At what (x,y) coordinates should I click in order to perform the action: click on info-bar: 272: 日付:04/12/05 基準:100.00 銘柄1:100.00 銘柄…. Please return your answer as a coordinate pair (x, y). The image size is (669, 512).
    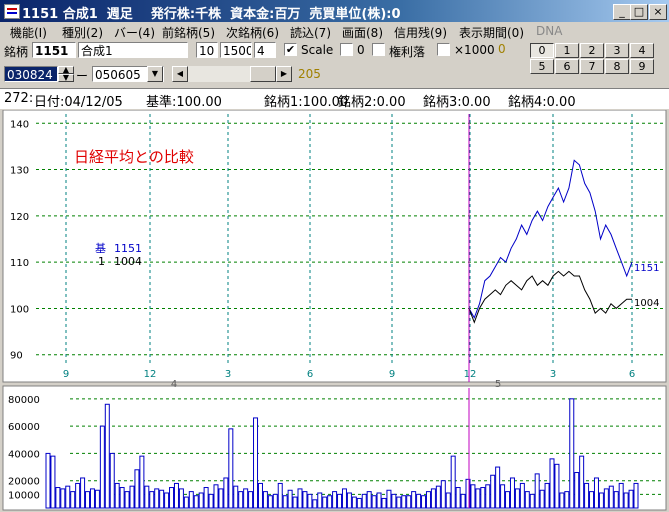
    Looking at the image, I should click on (334, 99).